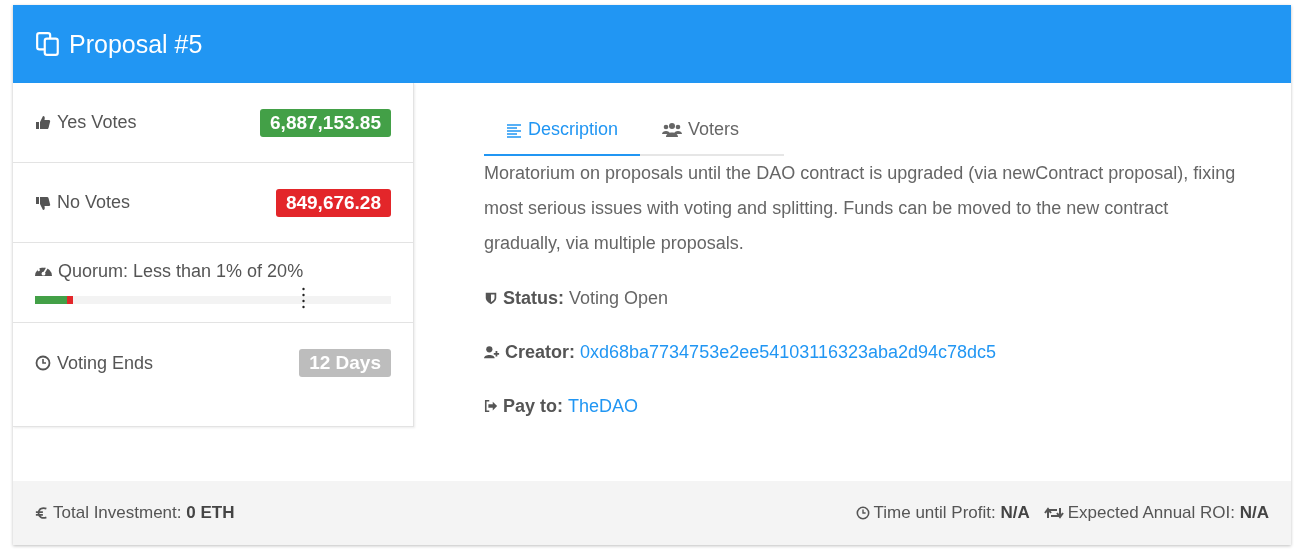 This screenshot has height=556, width=1300. Describe the element at coordinates (701, 130) in the screenshot. I see `tab: Voters` at that location.